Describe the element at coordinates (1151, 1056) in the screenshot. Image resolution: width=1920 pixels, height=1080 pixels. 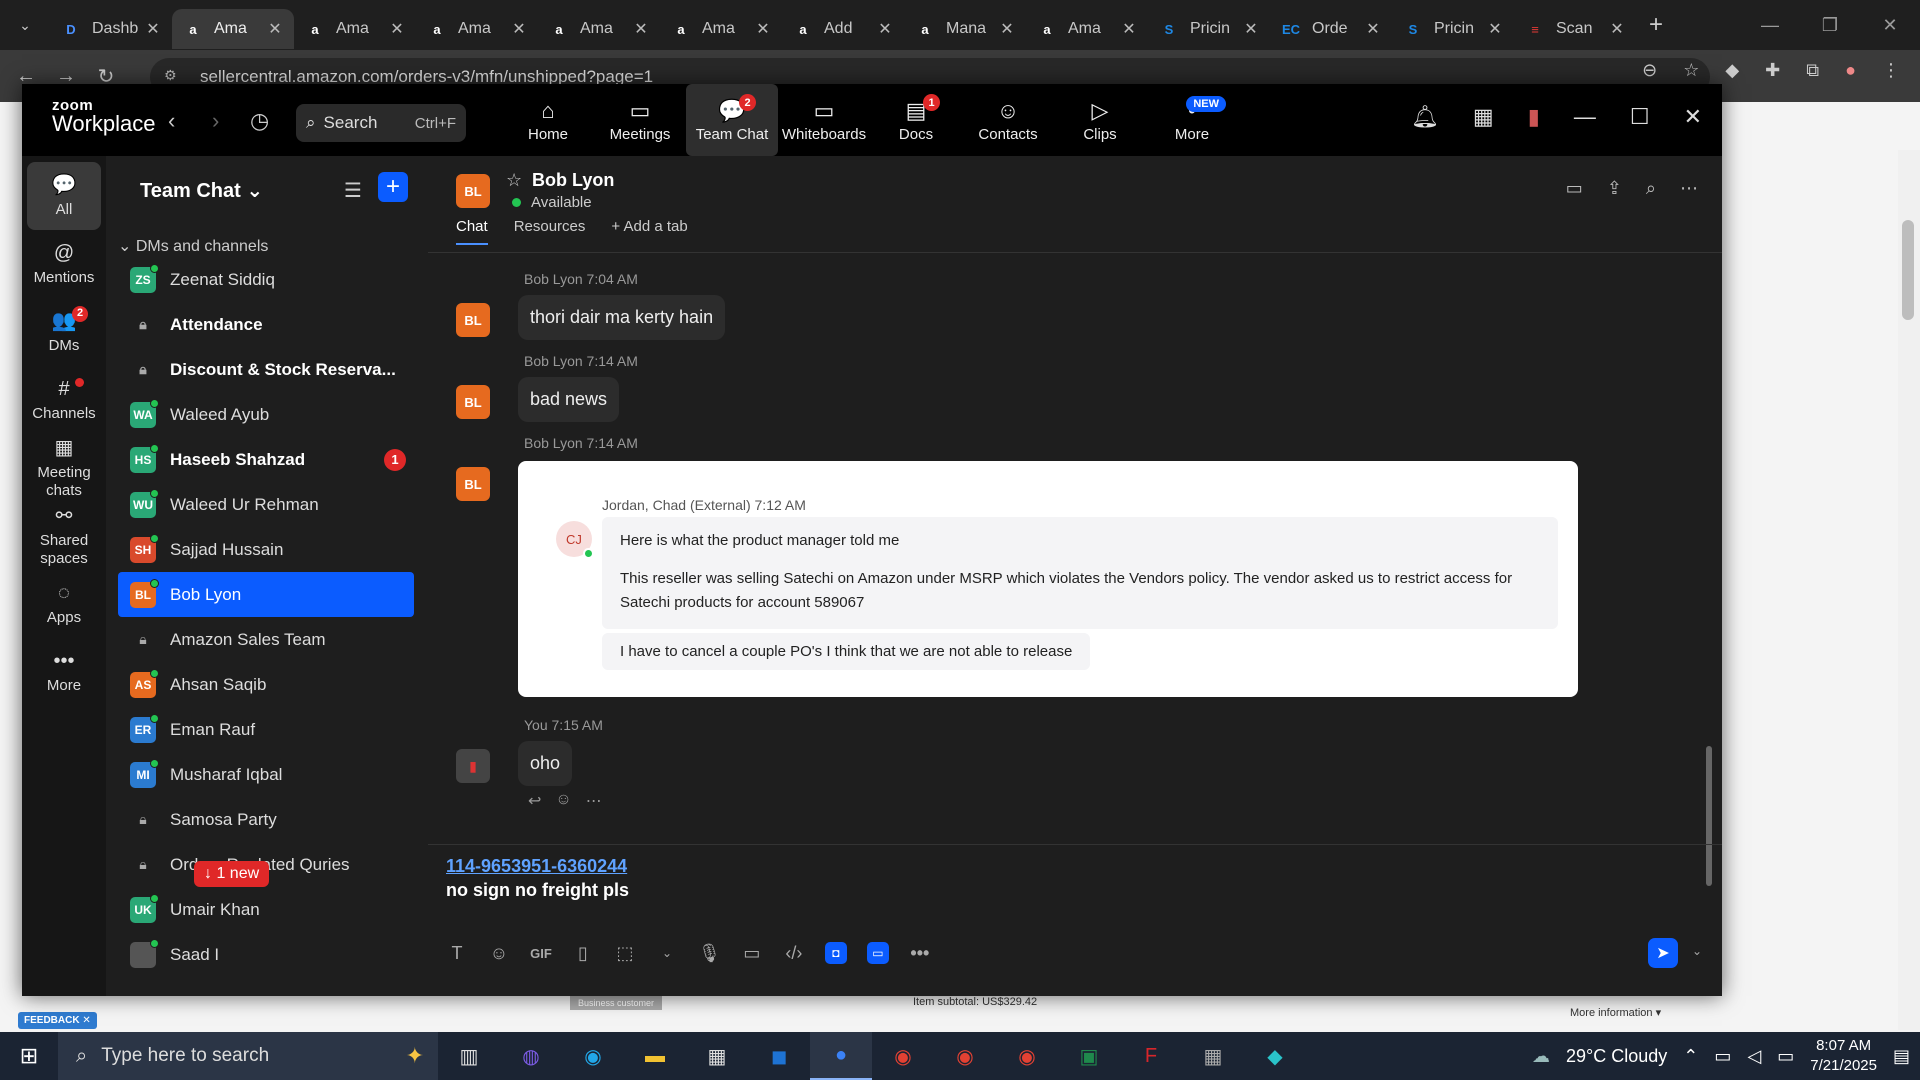
I see `filezilla-icon: F` at that location.